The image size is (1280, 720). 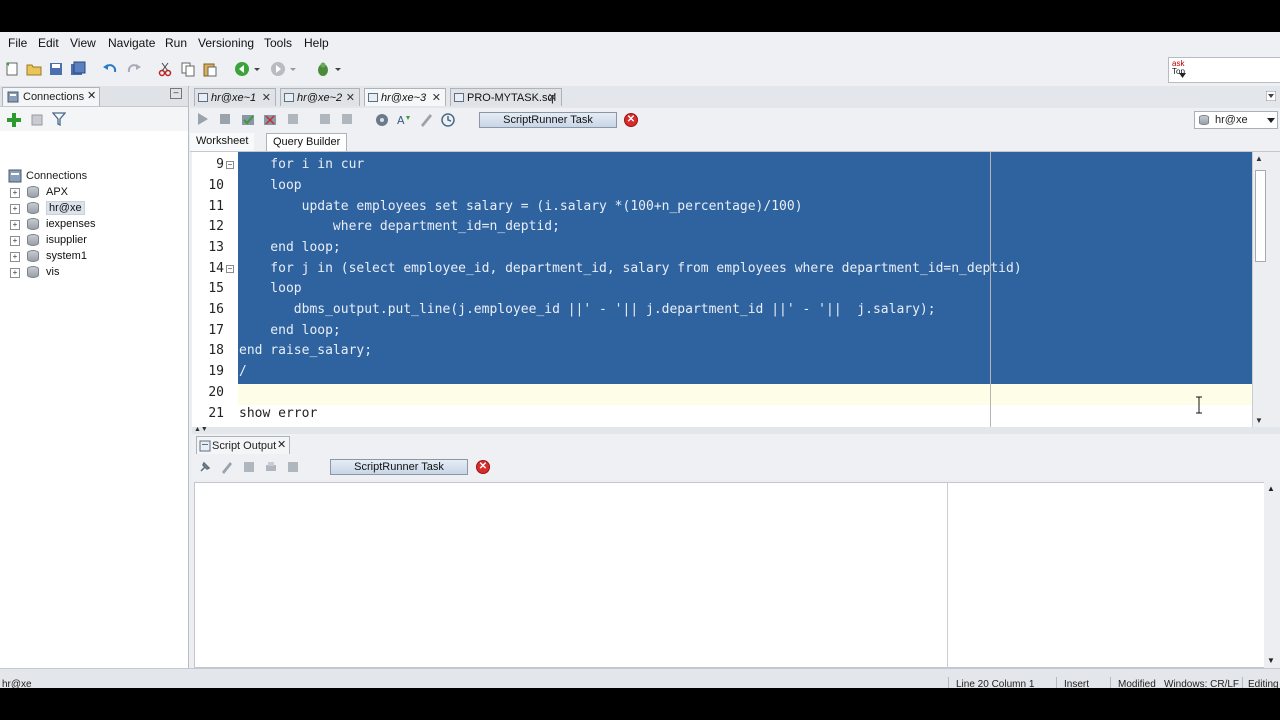 I want to click on tab-query-builder: Query Builder, so click(x=307, y=142).